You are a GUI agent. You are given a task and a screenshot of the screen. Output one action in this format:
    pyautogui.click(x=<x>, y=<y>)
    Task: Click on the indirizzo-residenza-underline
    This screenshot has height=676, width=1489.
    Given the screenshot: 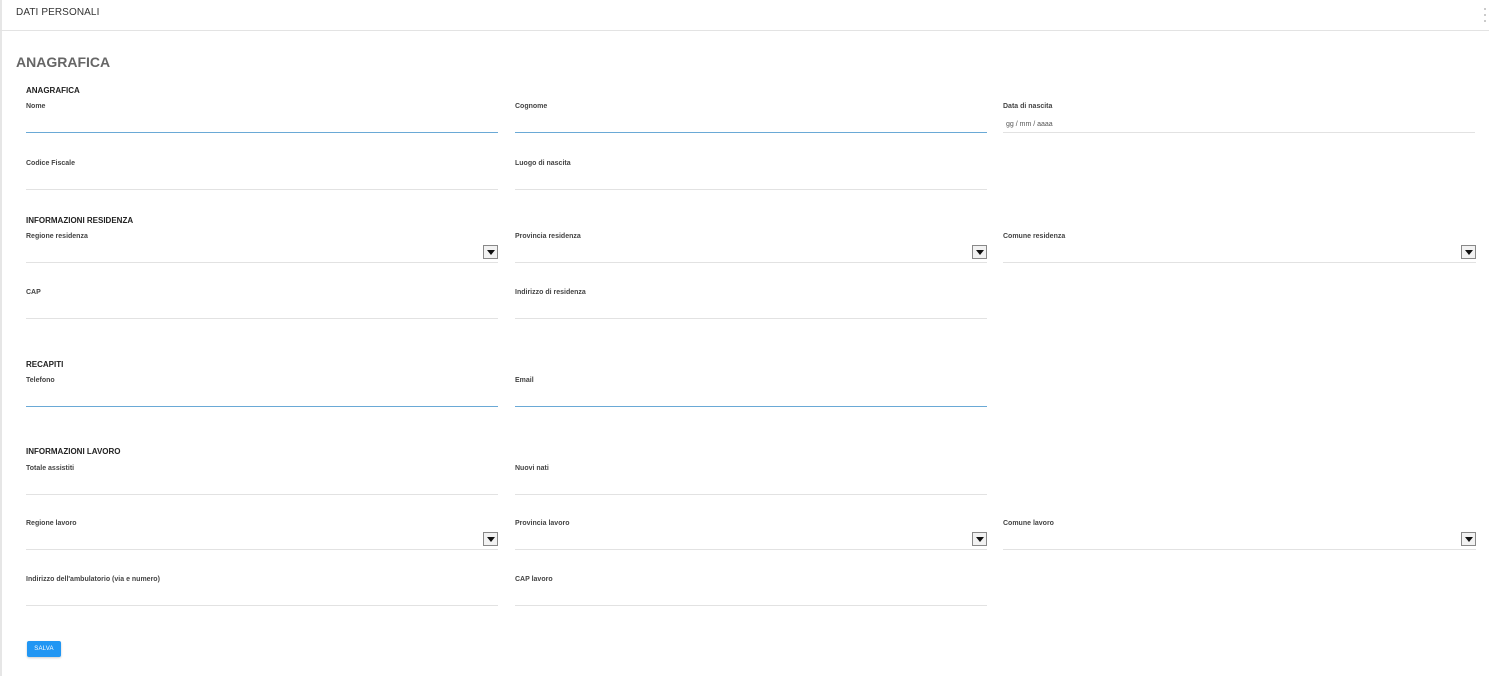 What is the action you would take?
    pyautogui.click(x=751, y=318)
    